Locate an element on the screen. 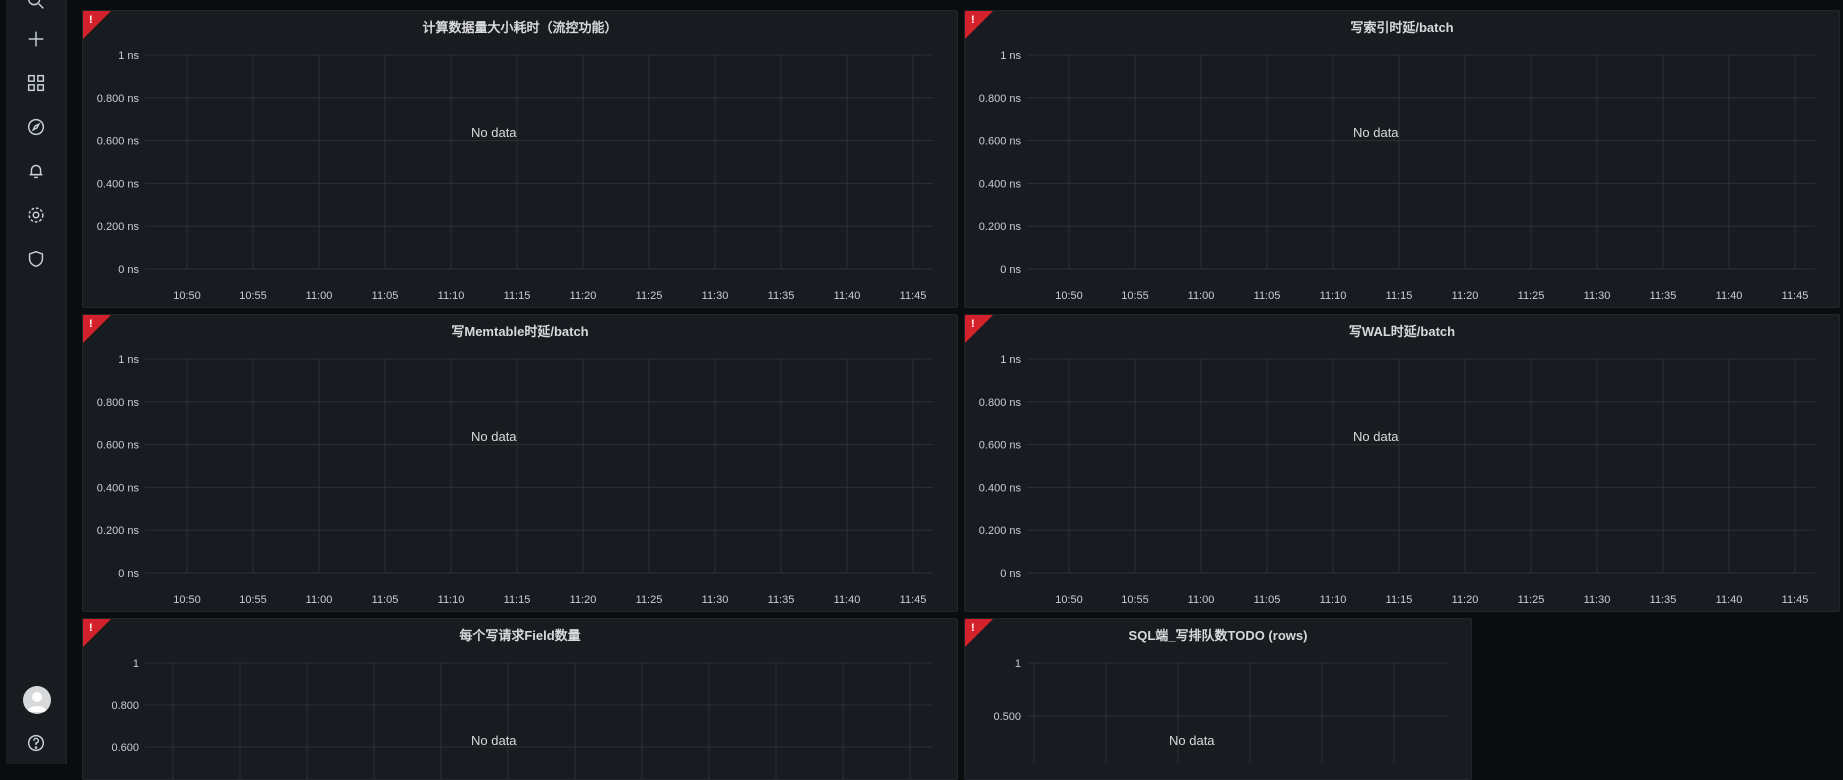 This screenshot has height=780, width=1843. plus-icon is located at coordinates (36, 39).